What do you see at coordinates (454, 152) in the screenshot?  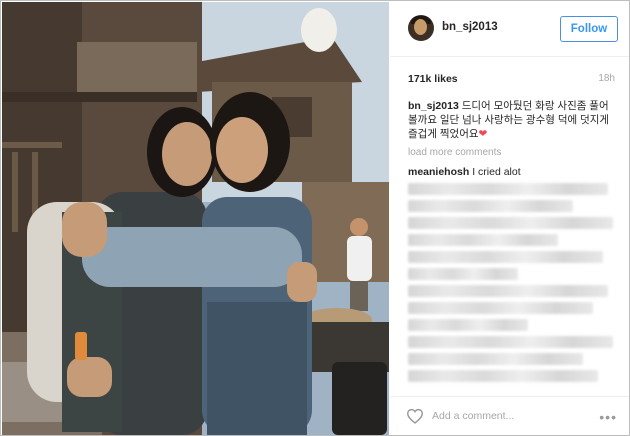 I see `load-more-comments-link: load more comments` at bounding box center [454, 152].